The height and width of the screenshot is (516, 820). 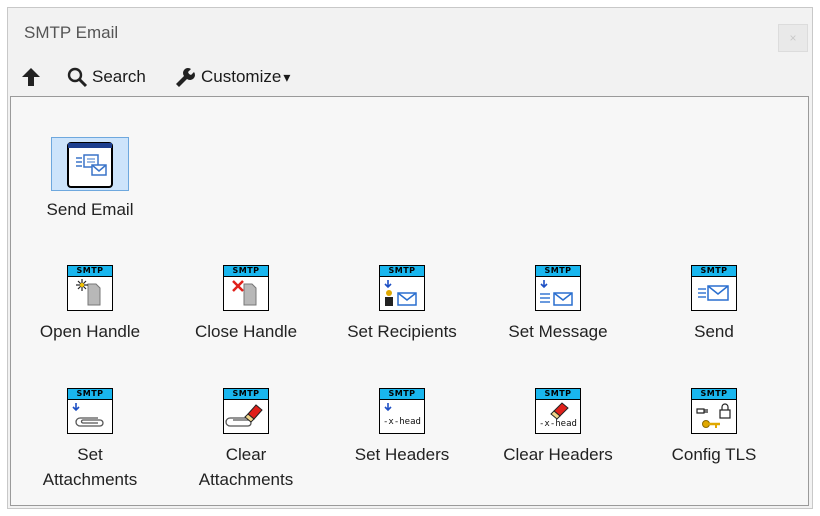 I want to click on close-icon: ×, so click(x=793, y=38).